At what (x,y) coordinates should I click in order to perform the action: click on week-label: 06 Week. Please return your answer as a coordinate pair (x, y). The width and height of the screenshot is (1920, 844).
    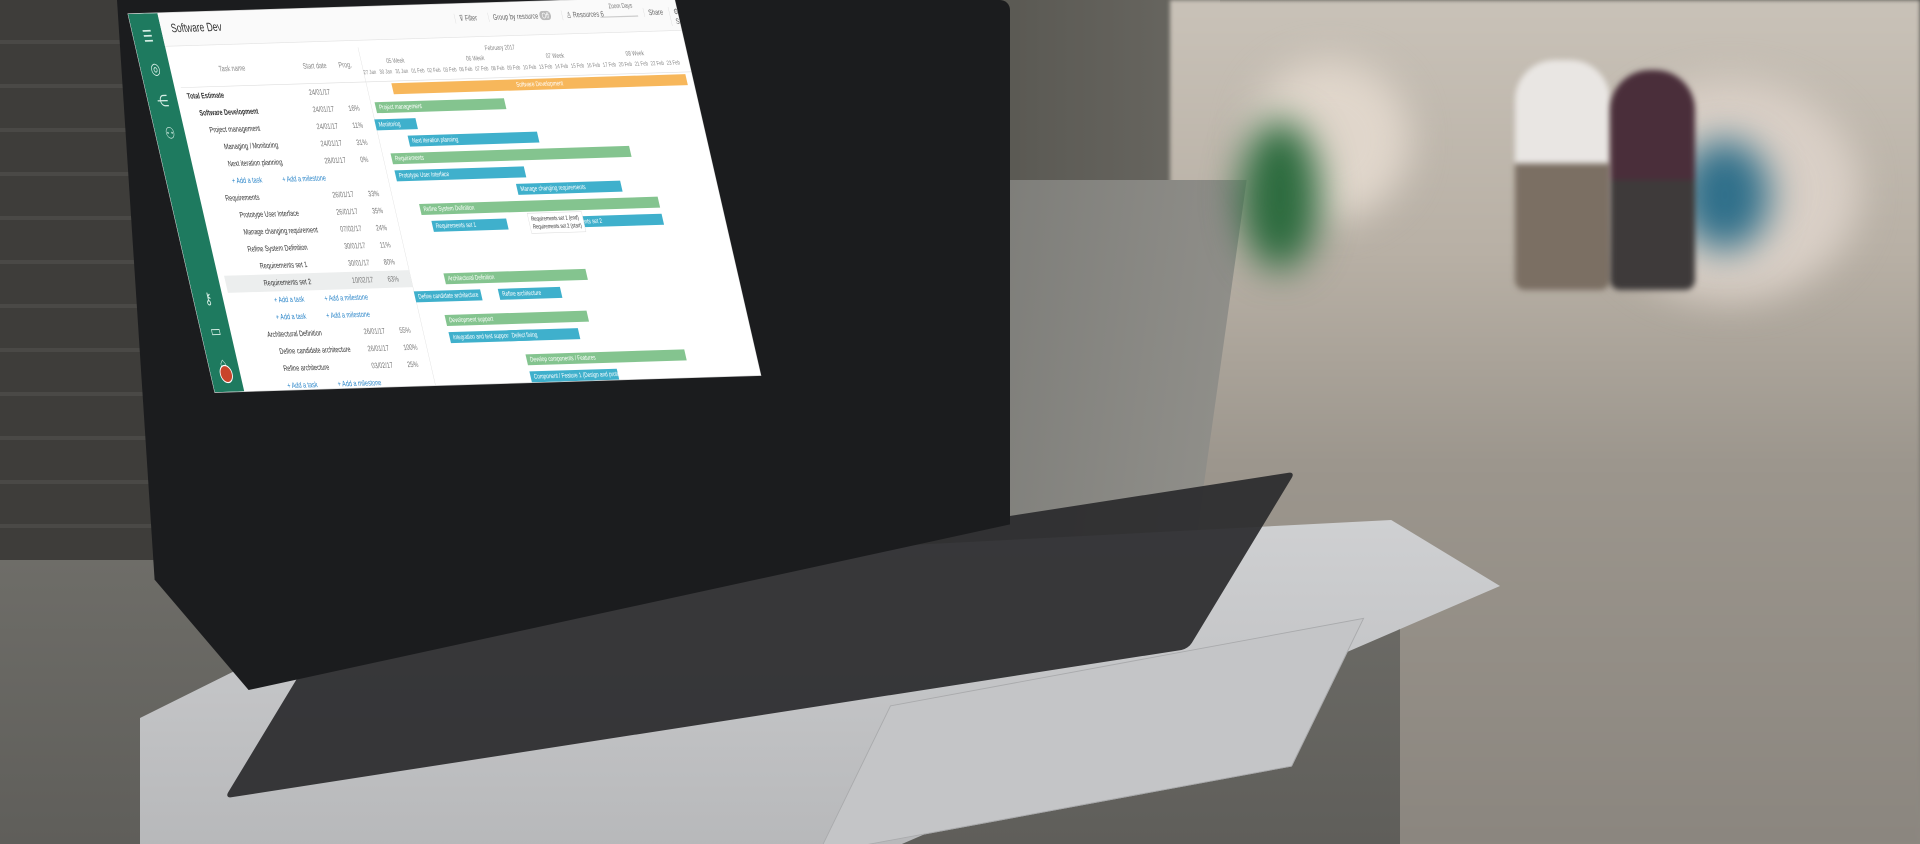
    Looking at the image, I should click on (475, 58).